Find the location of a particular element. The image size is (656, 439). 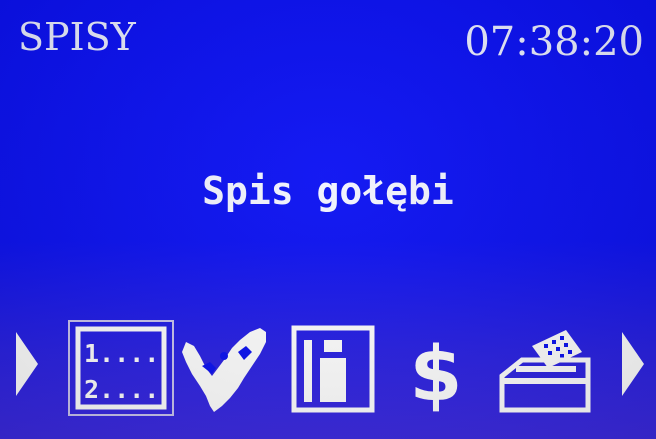

toolbar-item-info is located at coordinates (333, 369).